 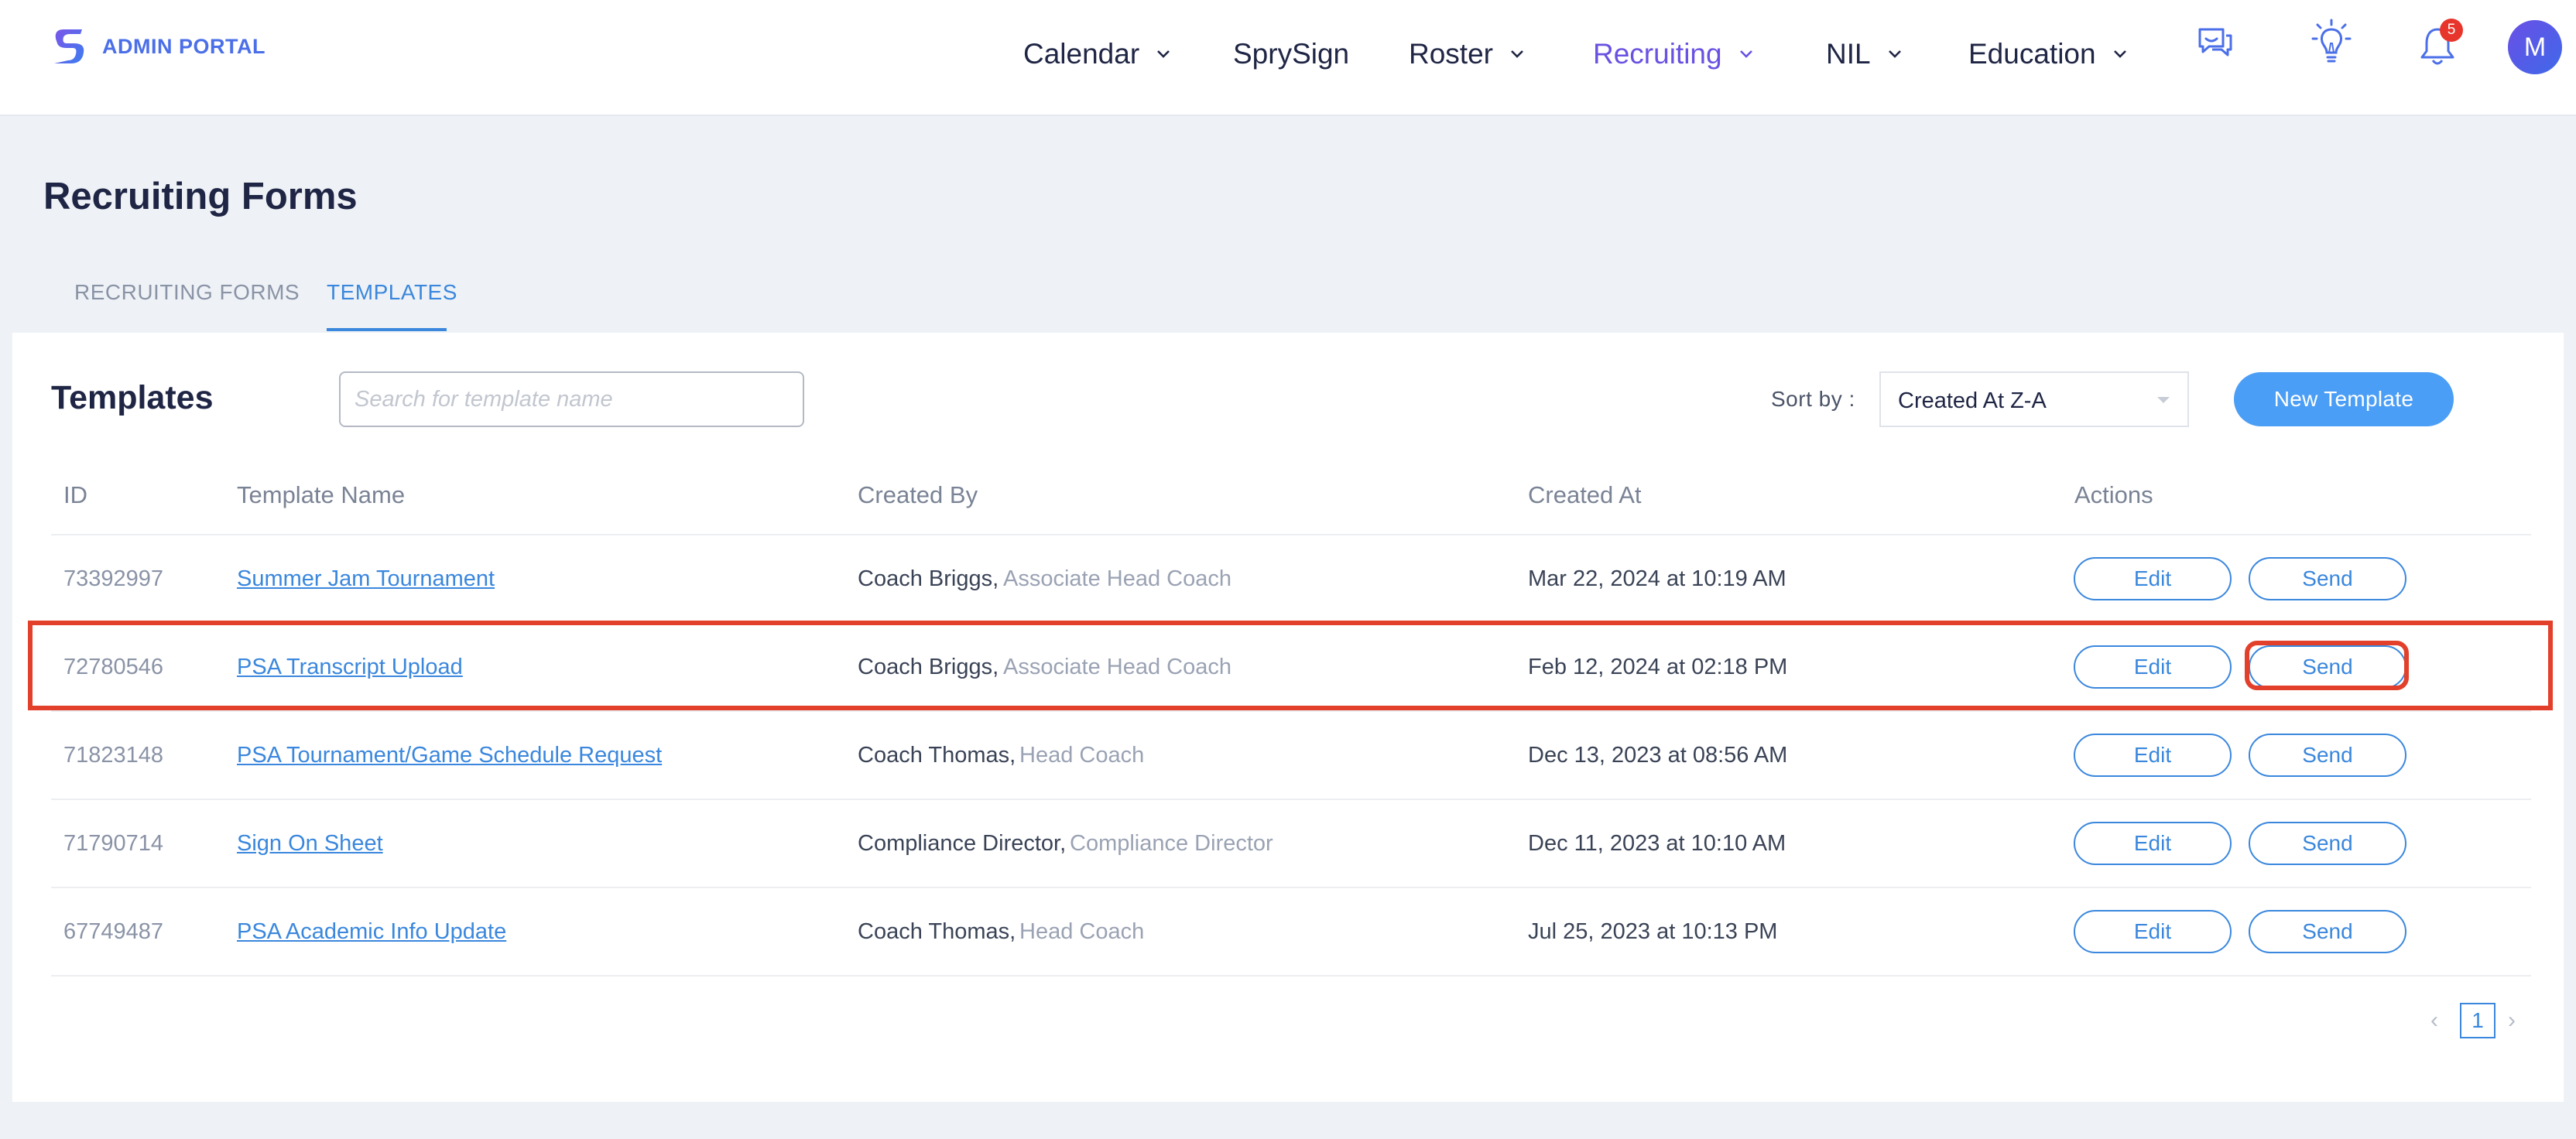 I want to click on chat-icon, so click(x=2215, y=45).